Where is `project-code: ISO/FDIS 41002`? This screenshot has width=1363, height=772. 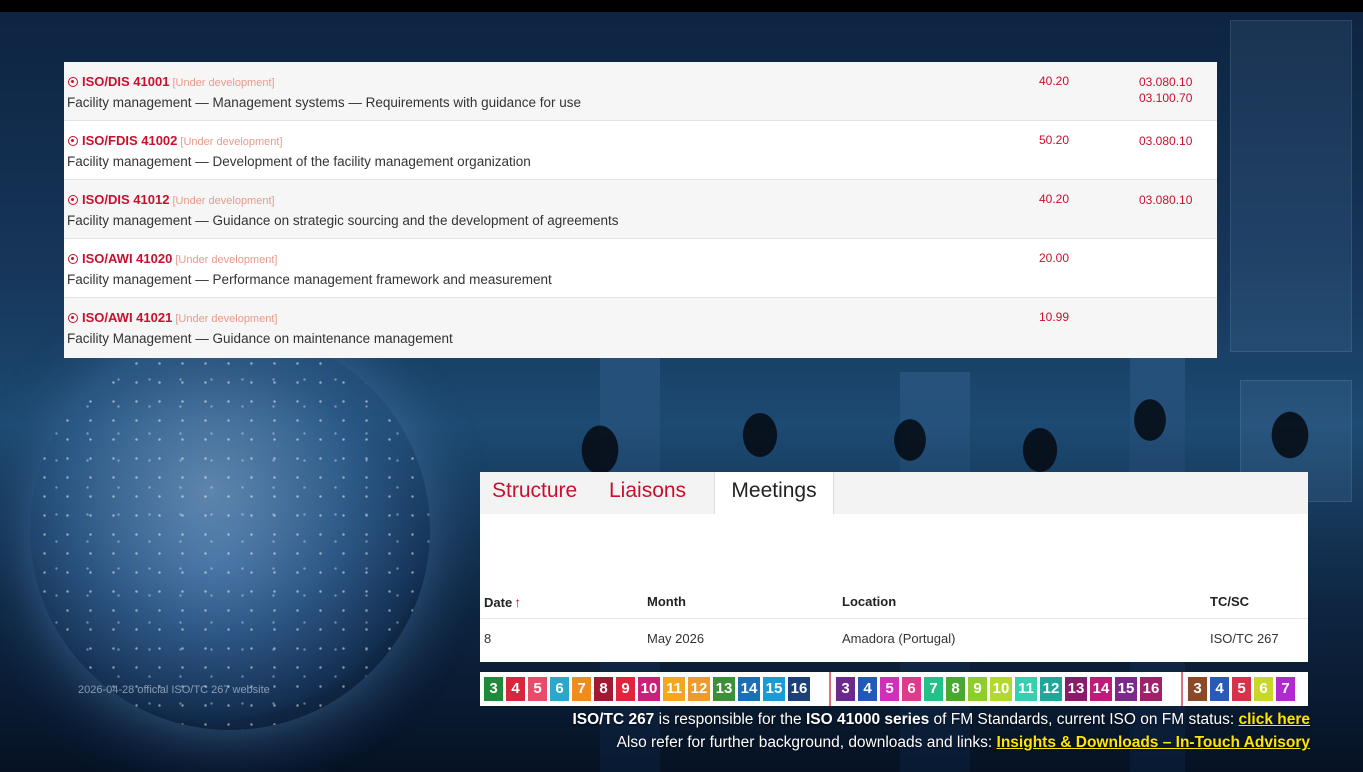
project-code: ISO/FDIS 41002 is located at coordinates (129, 140).